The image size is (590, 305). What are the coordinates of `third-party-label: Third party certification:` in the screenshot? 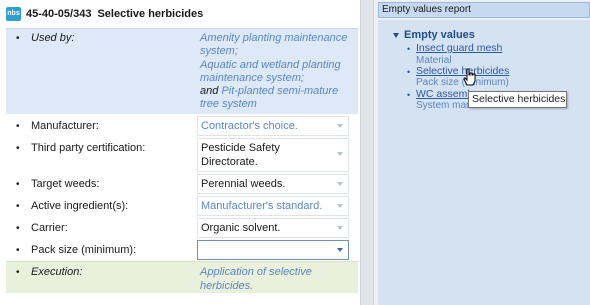 It's located at (88, 148).